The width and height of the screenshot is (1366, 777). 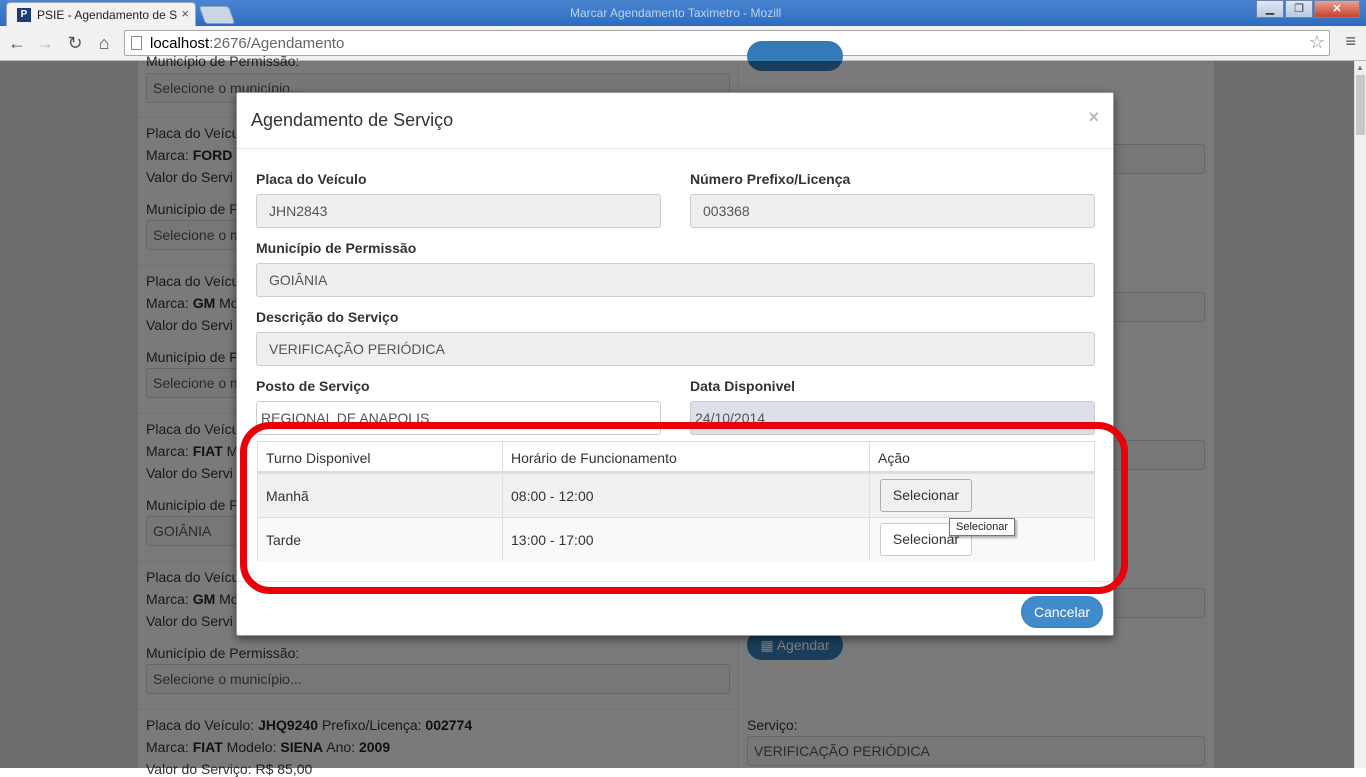 I want to click on home-icon: ⌂, so click(x=104, y=43).